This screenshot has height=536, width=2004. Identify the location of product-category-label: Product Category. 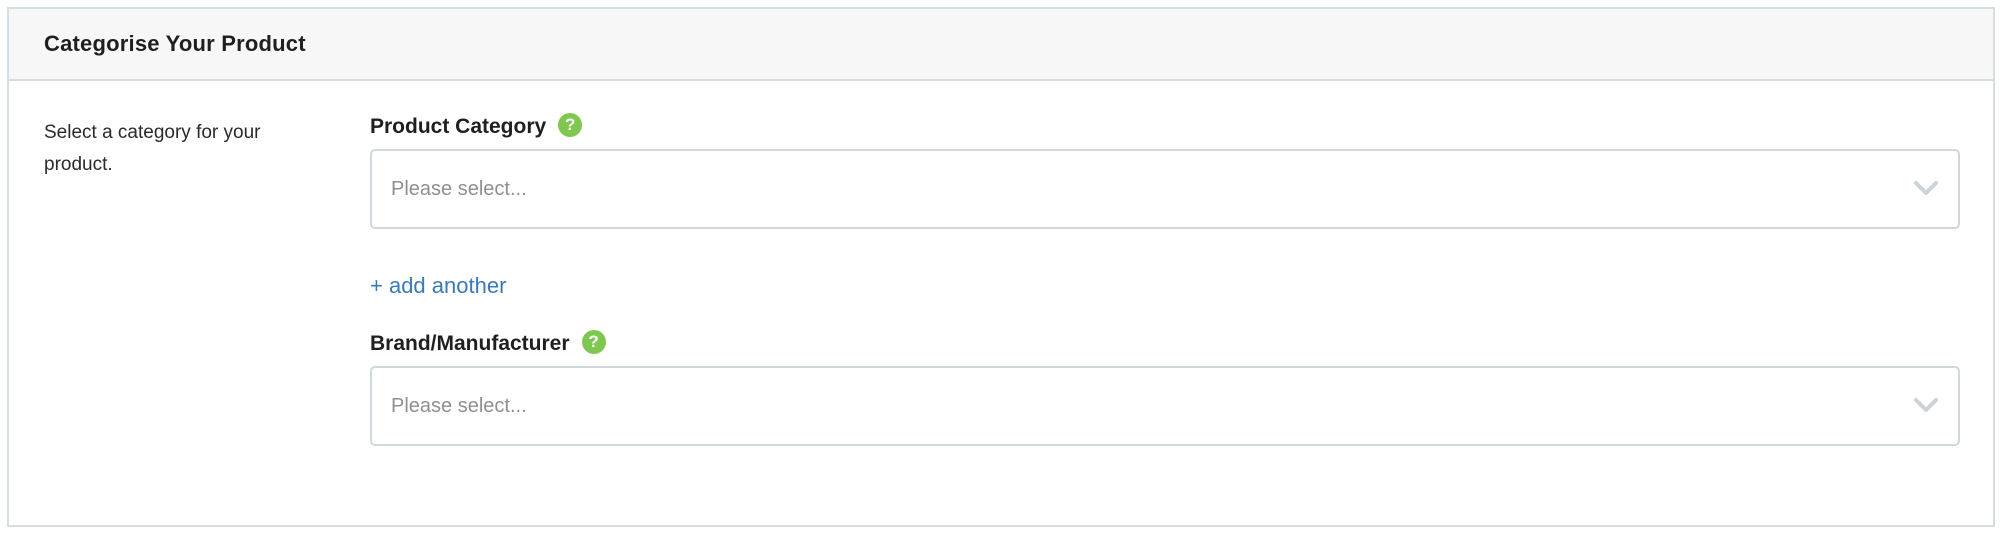
(458, 126).